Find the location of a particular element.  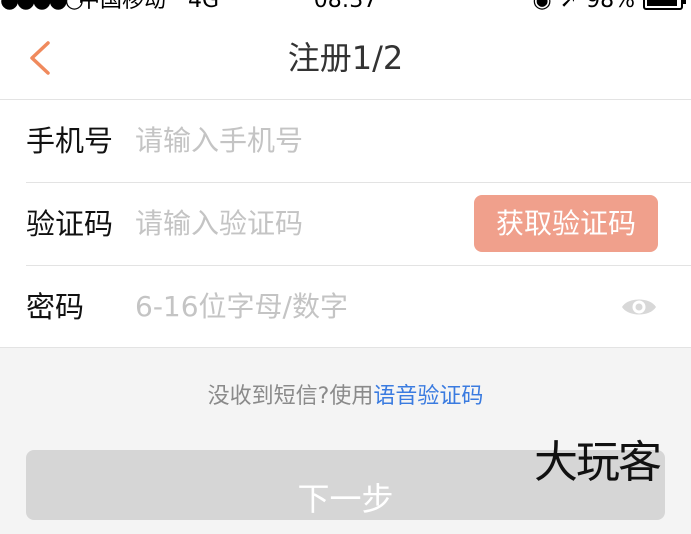

page-title: 注册1/2 is located at coordinates (345, 58).